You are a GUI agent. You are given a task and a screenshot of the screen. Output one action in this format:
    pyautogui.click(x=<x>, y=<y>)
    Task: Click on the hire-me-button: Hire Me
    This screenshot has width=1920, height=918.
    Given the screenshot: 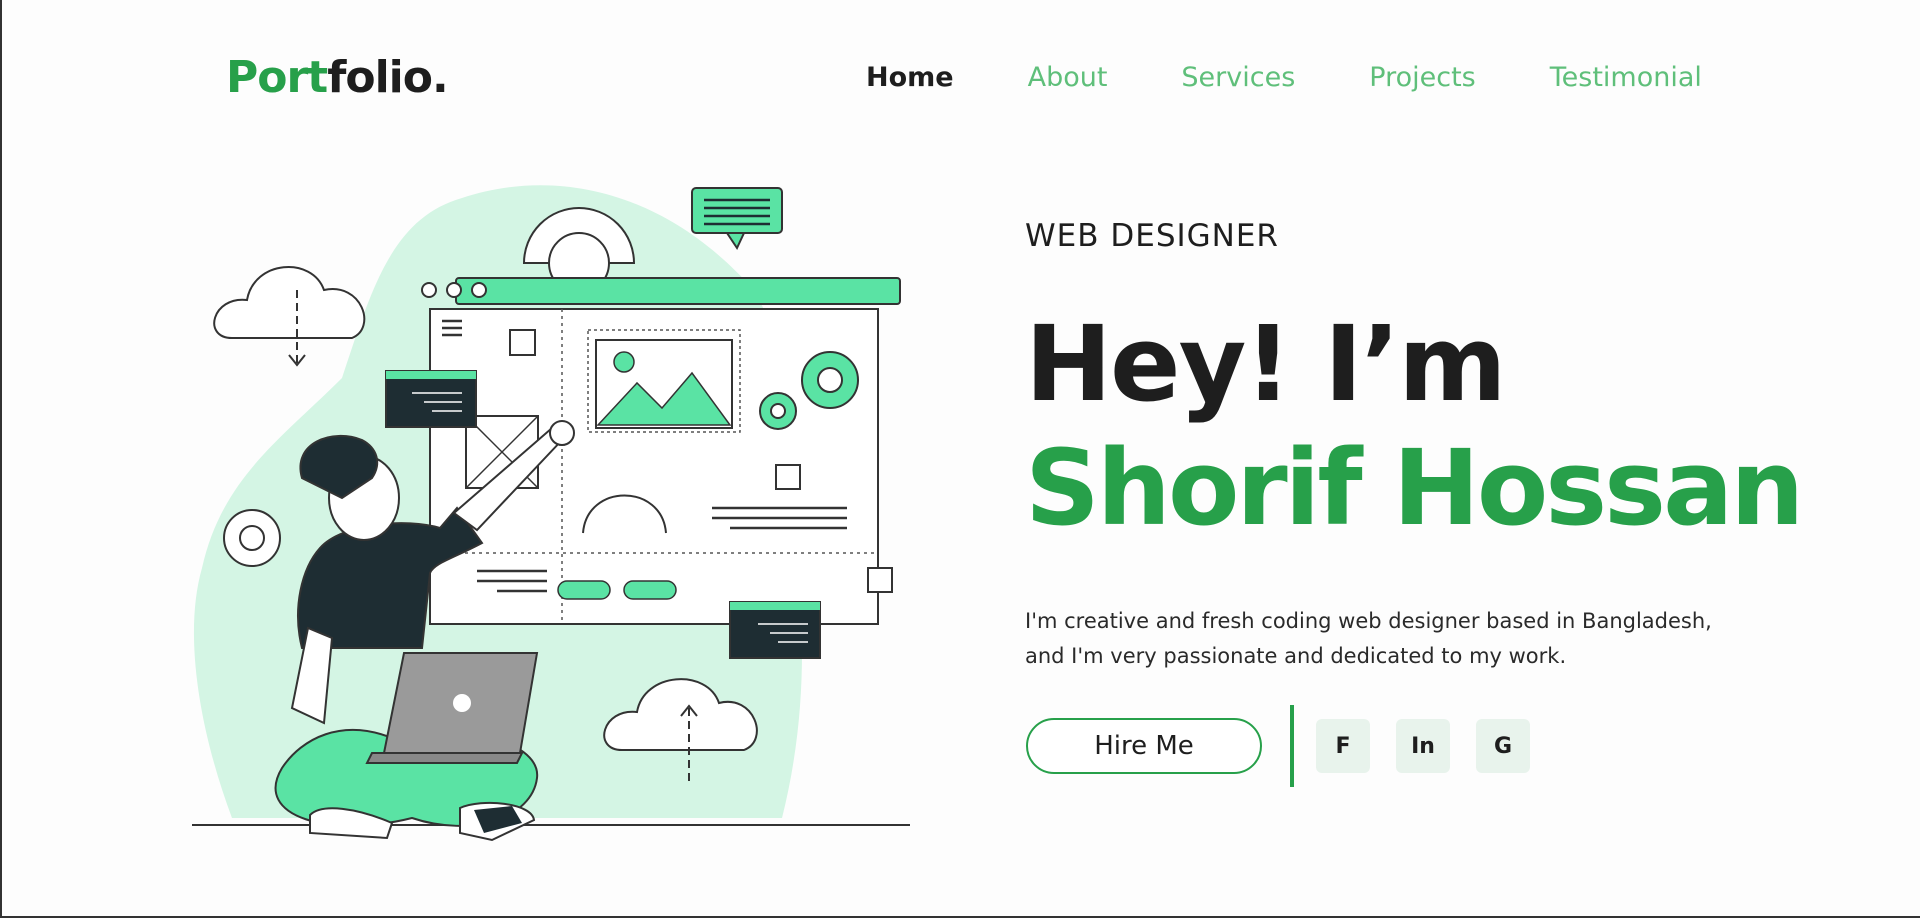 What is the action you would take?
    pyautogui.click(x=1144, y=746)
    